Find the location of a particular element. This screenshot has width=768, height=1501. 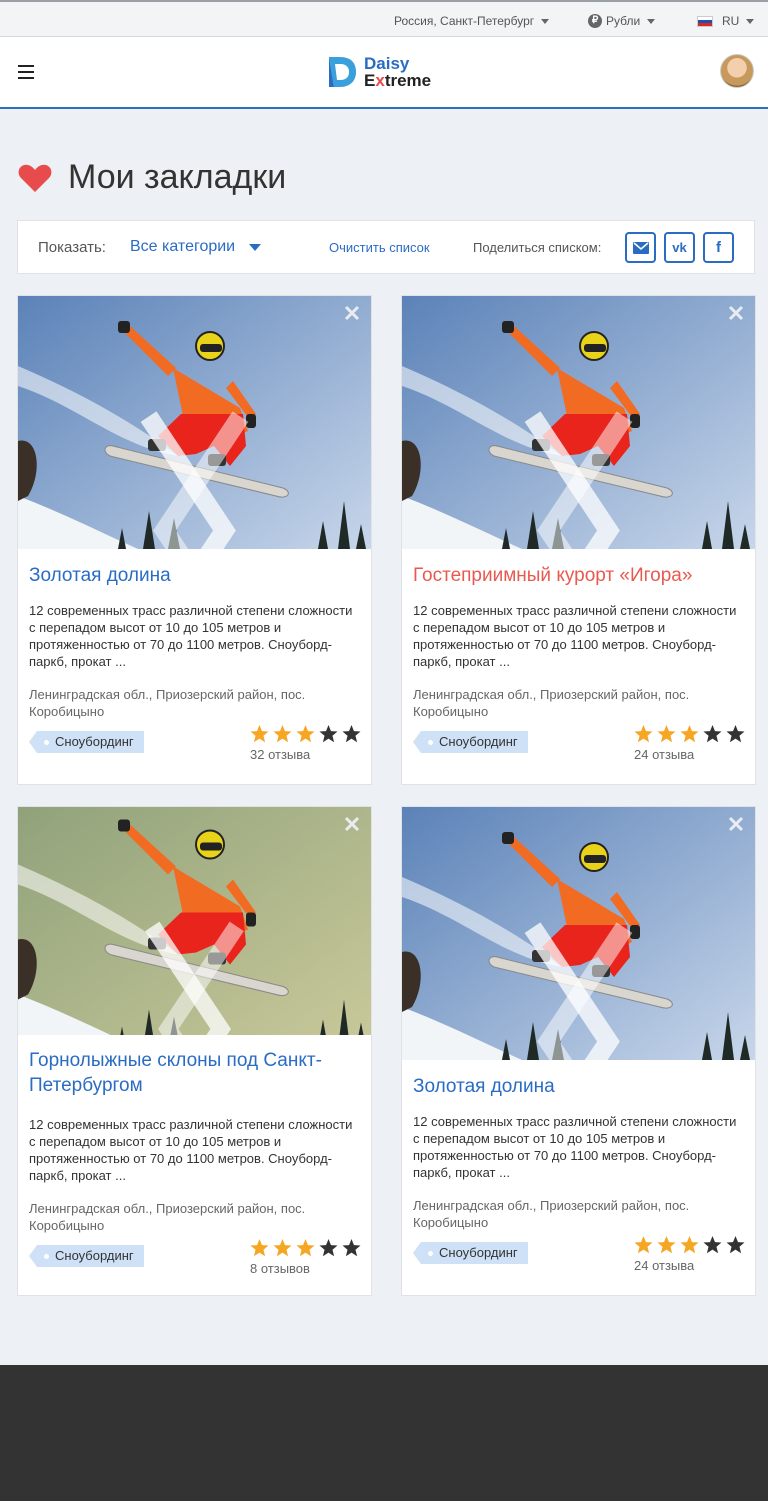

heart-icon is located at coordinates (35, 178).